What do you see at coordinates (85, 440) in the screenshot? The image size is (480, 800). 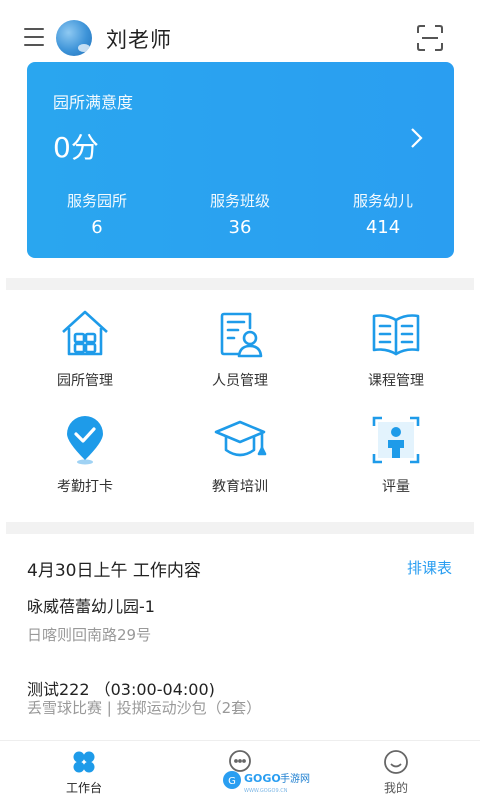 I see `location-check-icon` at bounding box center [85, 440].